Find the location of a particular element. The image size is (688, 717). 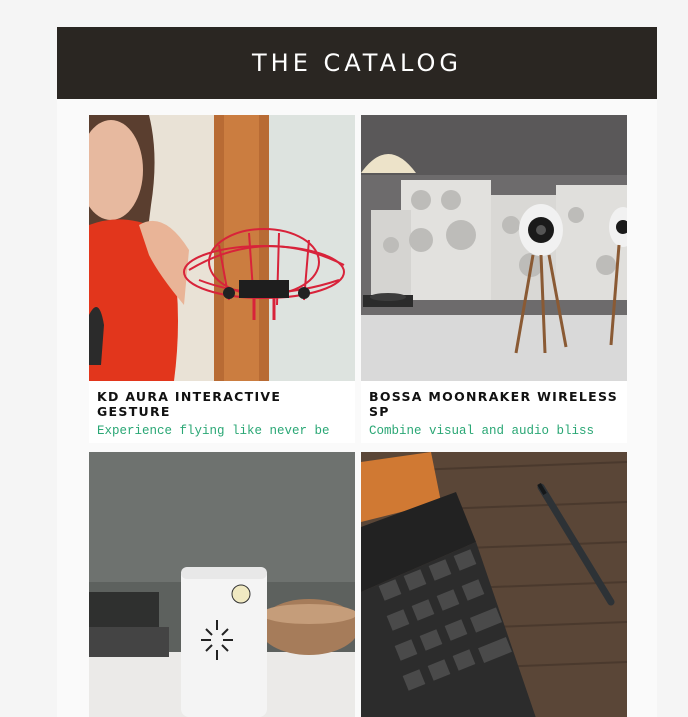

product-image-tablet is located at coordinates (494, 584).